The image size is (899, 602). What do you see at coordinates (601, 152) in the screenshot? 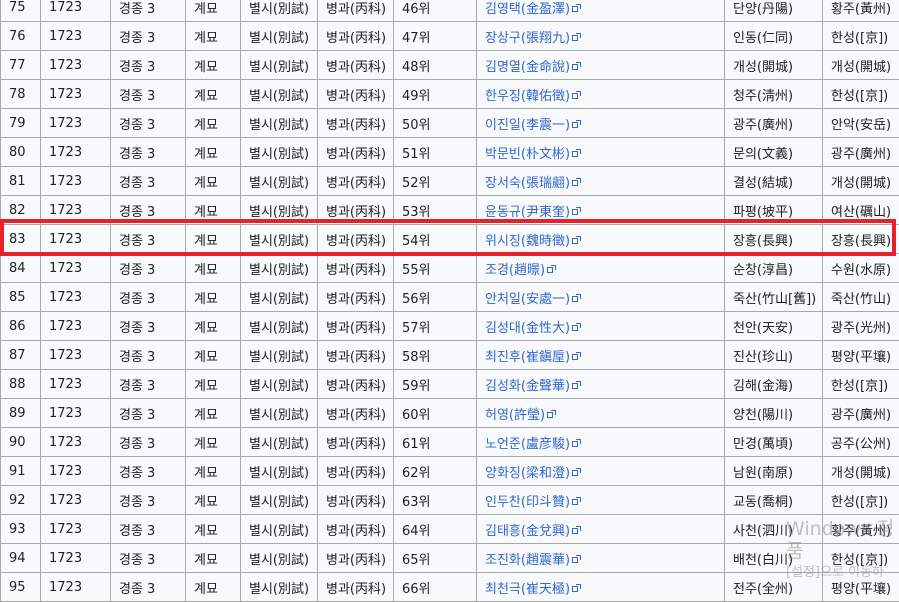
I see `cell-name-link: 박문빈(朴文彬)` at bounding box center [601, 152].